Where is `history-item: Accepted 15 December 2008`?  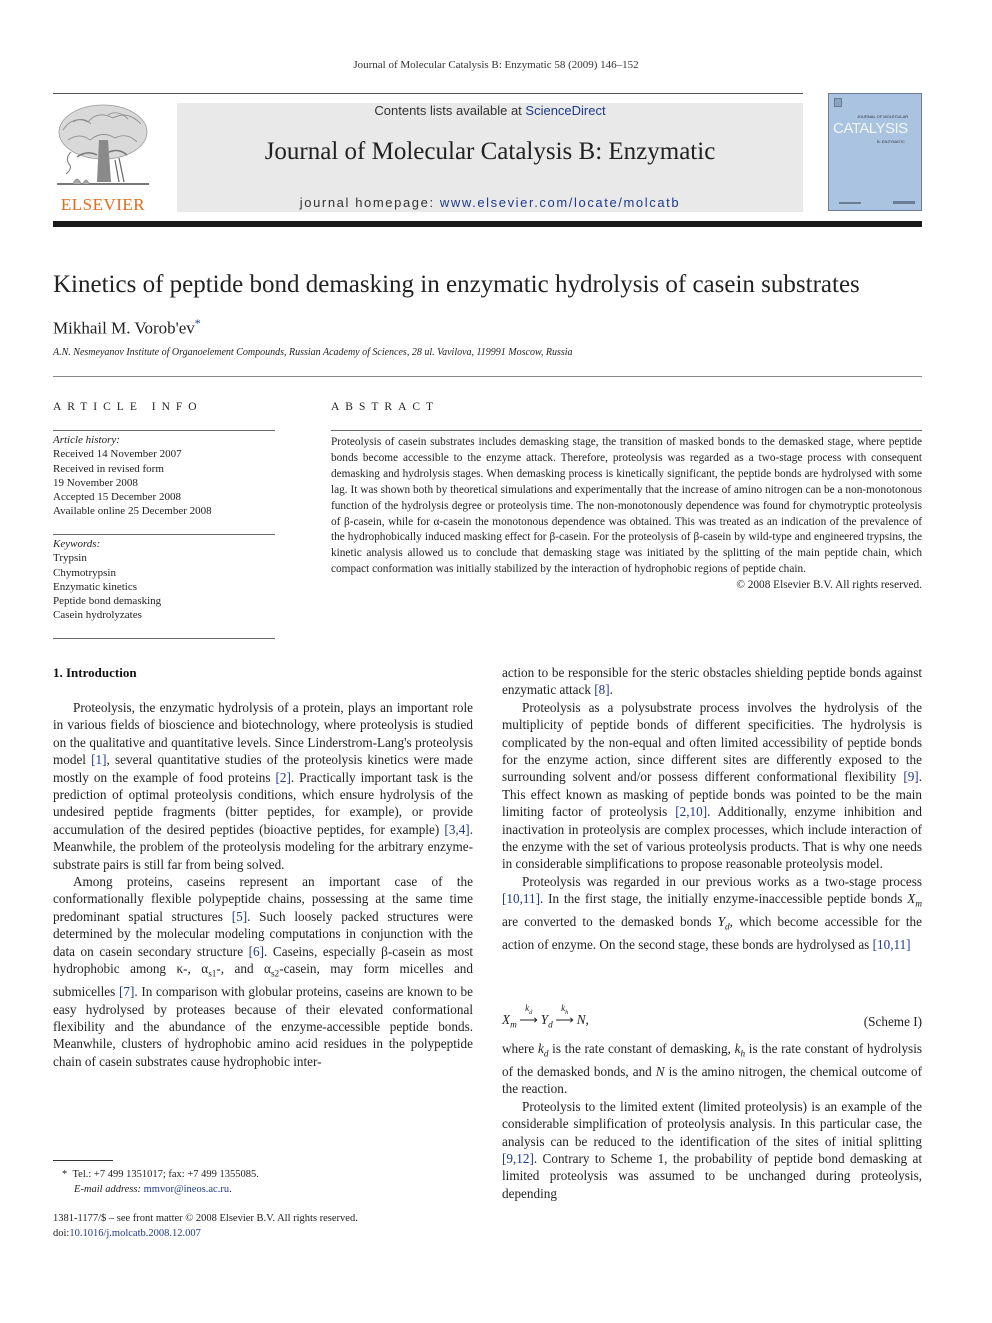 history-item: Accepted 15 December 2008 is located at coordinates (117, 497).